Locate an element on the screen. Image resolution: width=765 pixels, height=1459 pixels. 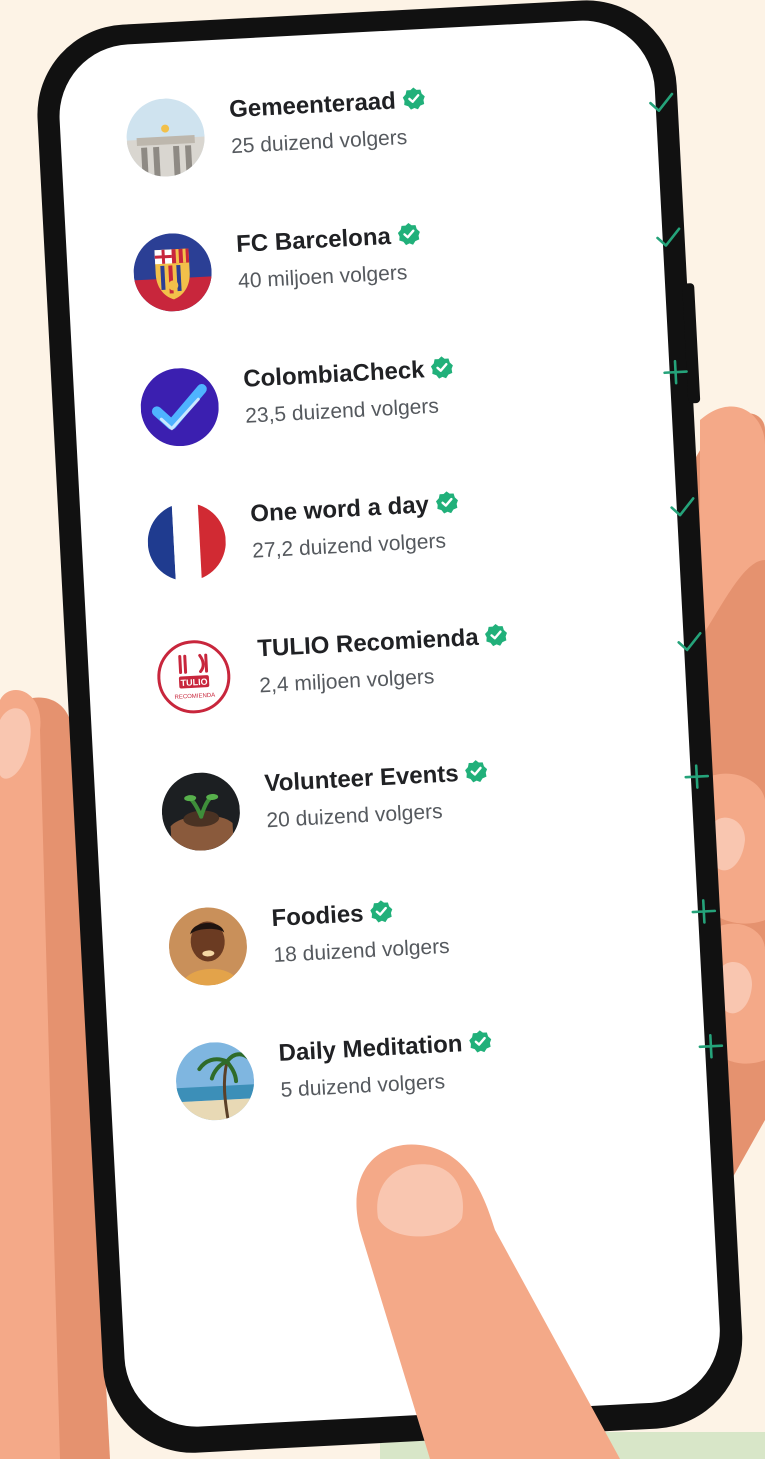
follower-count: 23,5 duizend volgers is located at coordinates (342, 411).